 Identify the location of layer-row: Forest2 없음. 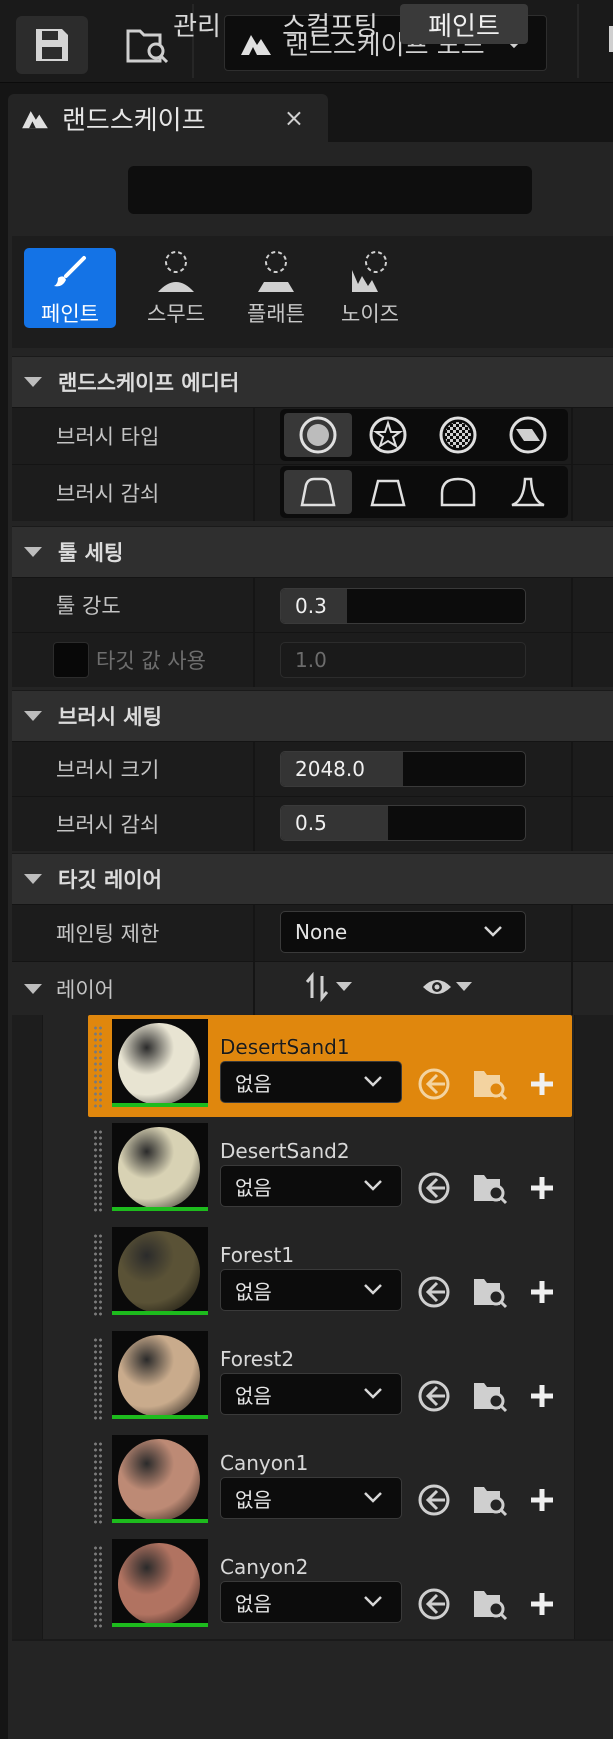
(330, 1378).